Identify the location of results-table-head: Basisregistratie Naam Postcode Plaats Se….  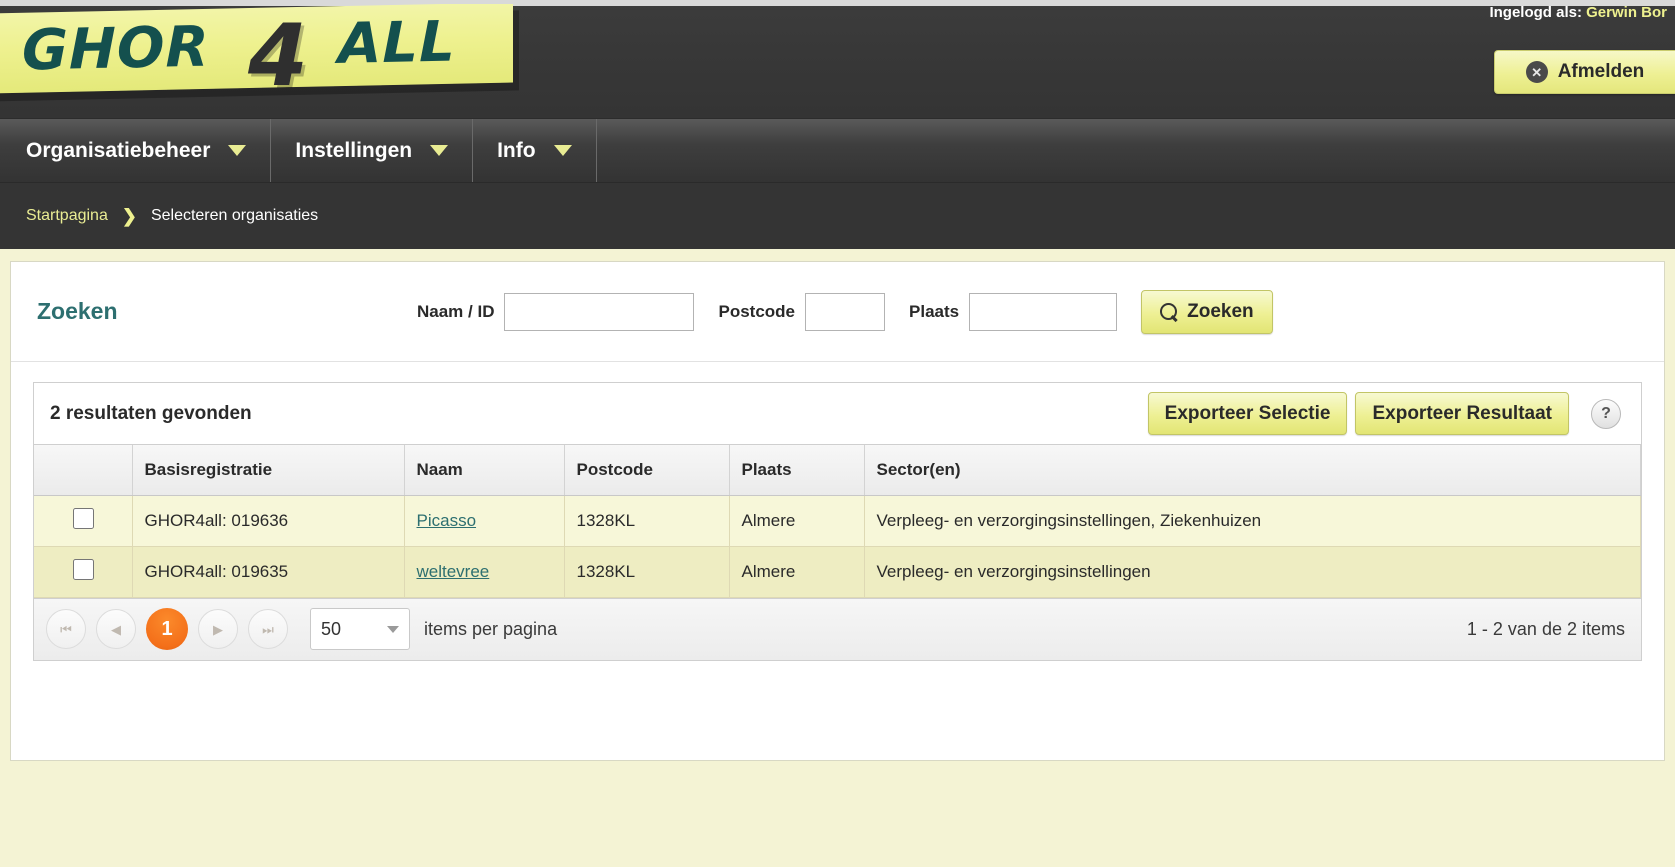
(837, 470).